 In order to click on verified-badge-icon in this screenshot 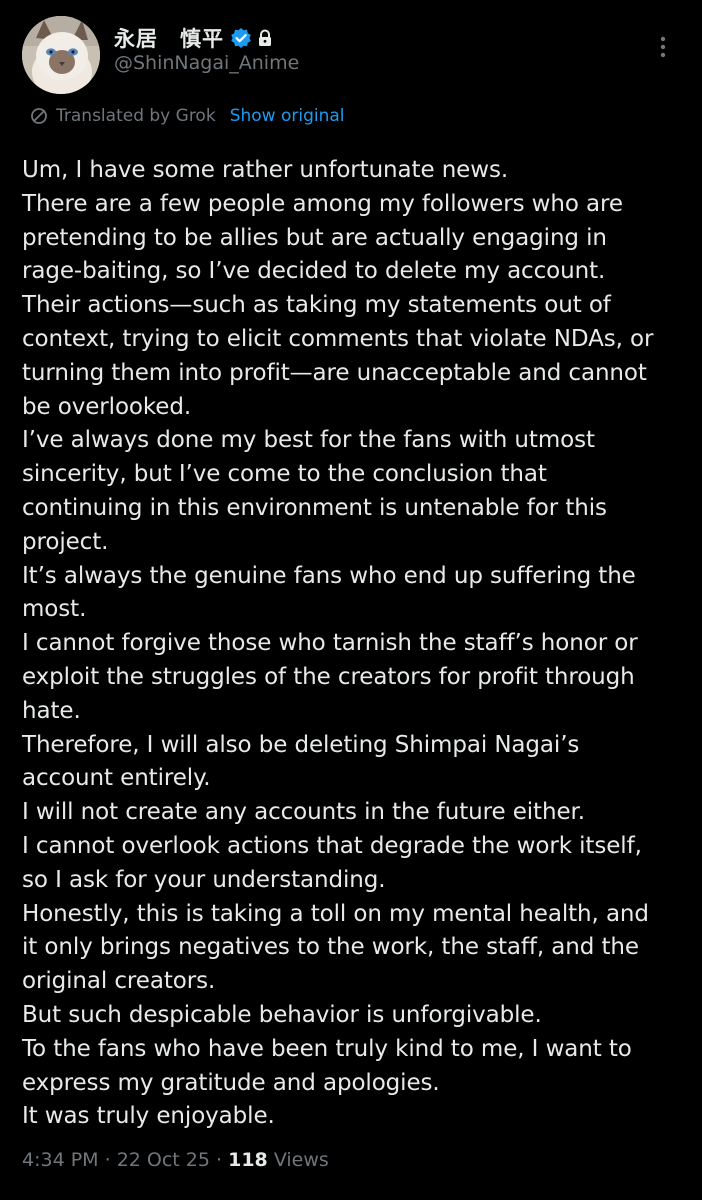, I will do `click(241, 38)`.